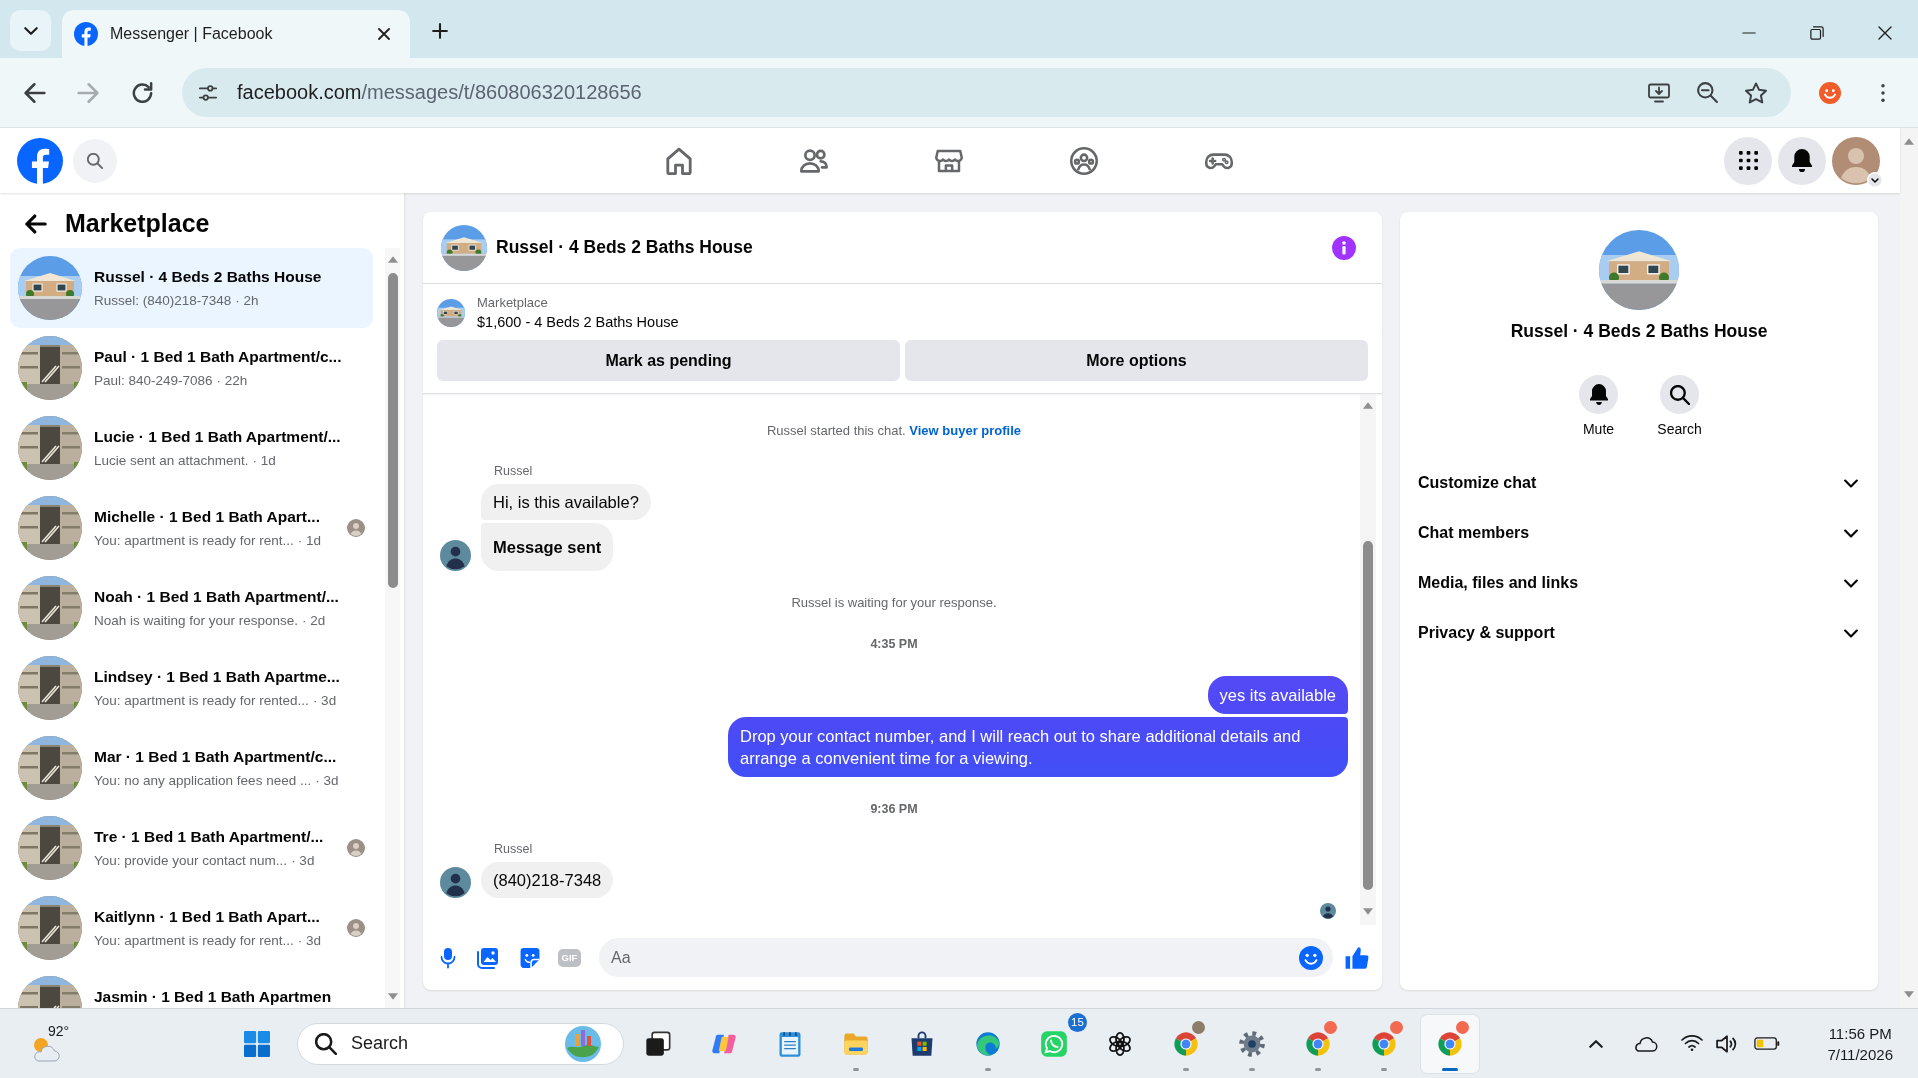 This screenshot has width=1918, height=1078. What do you see at coordinates (1596, 1043) in the screenshot?
I see `chevron-up-icon` at bounding box center [1596, 1043].